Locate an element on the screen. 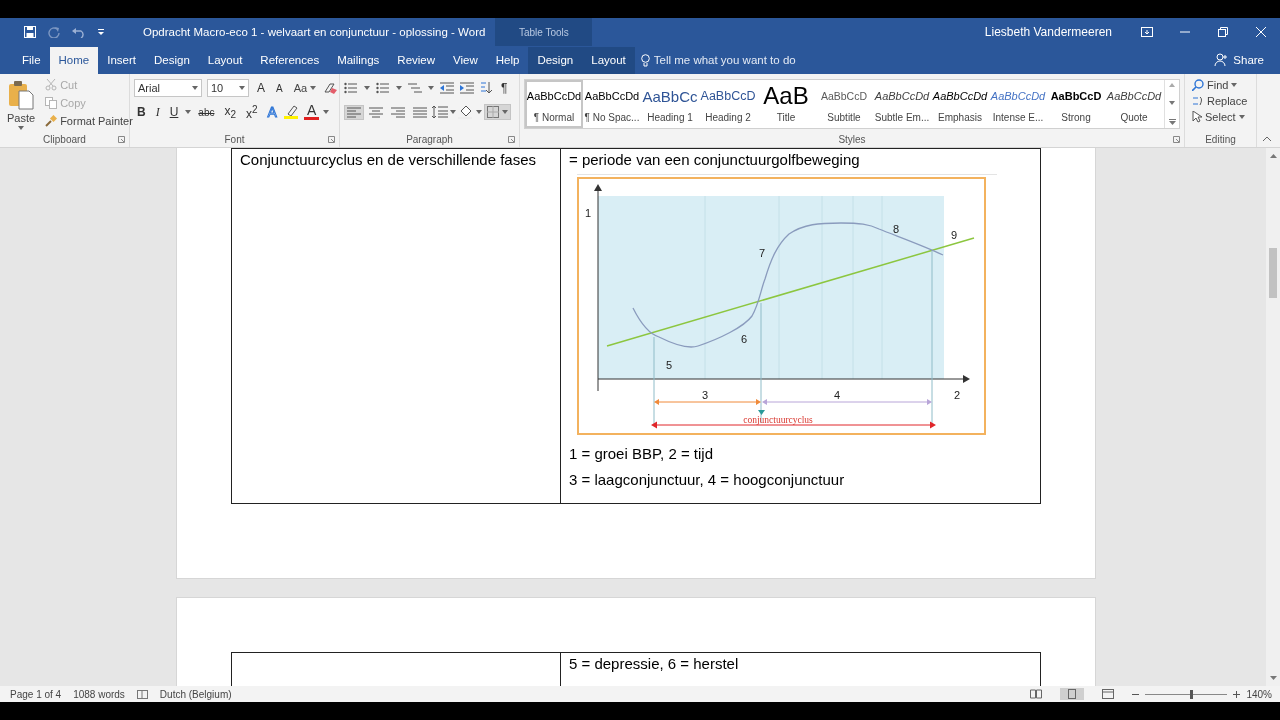  close-icon is located at coordinates (1261, 32).